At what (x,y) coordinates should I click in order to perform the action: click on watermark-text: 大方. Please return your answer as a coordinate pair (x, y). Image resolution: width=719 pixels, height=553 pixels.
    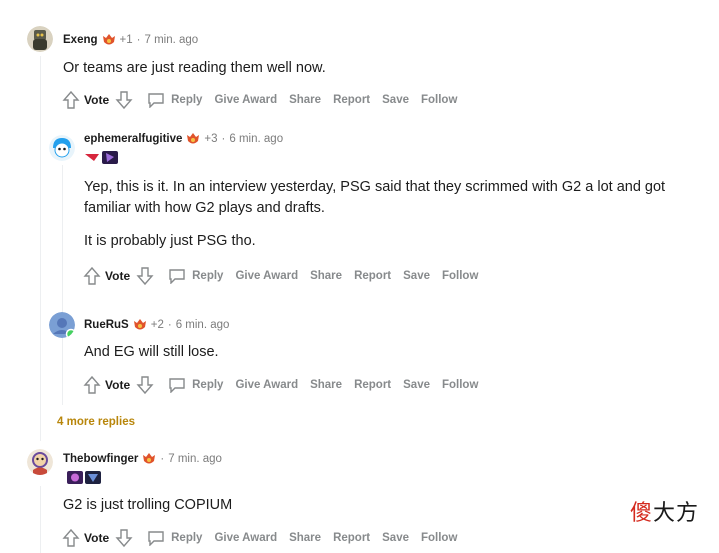
    Looking at the image, I should click on (675, 513).